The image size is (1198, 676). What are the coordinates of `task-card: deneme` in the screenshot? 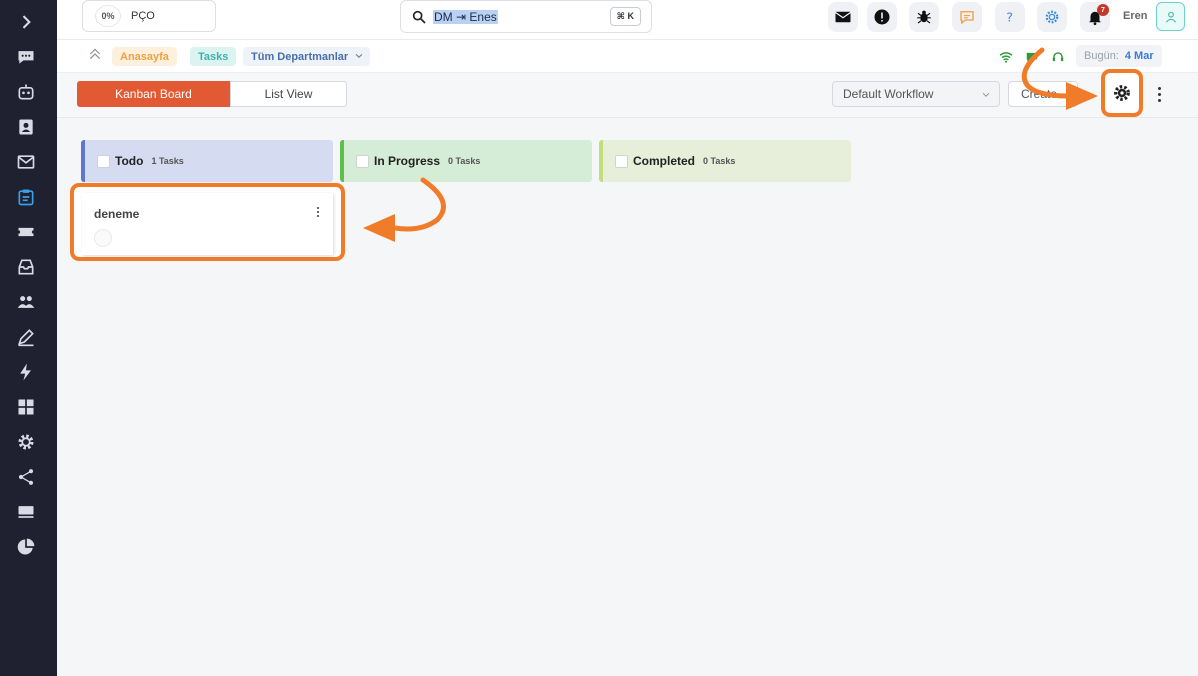 It's located at (207, 224).